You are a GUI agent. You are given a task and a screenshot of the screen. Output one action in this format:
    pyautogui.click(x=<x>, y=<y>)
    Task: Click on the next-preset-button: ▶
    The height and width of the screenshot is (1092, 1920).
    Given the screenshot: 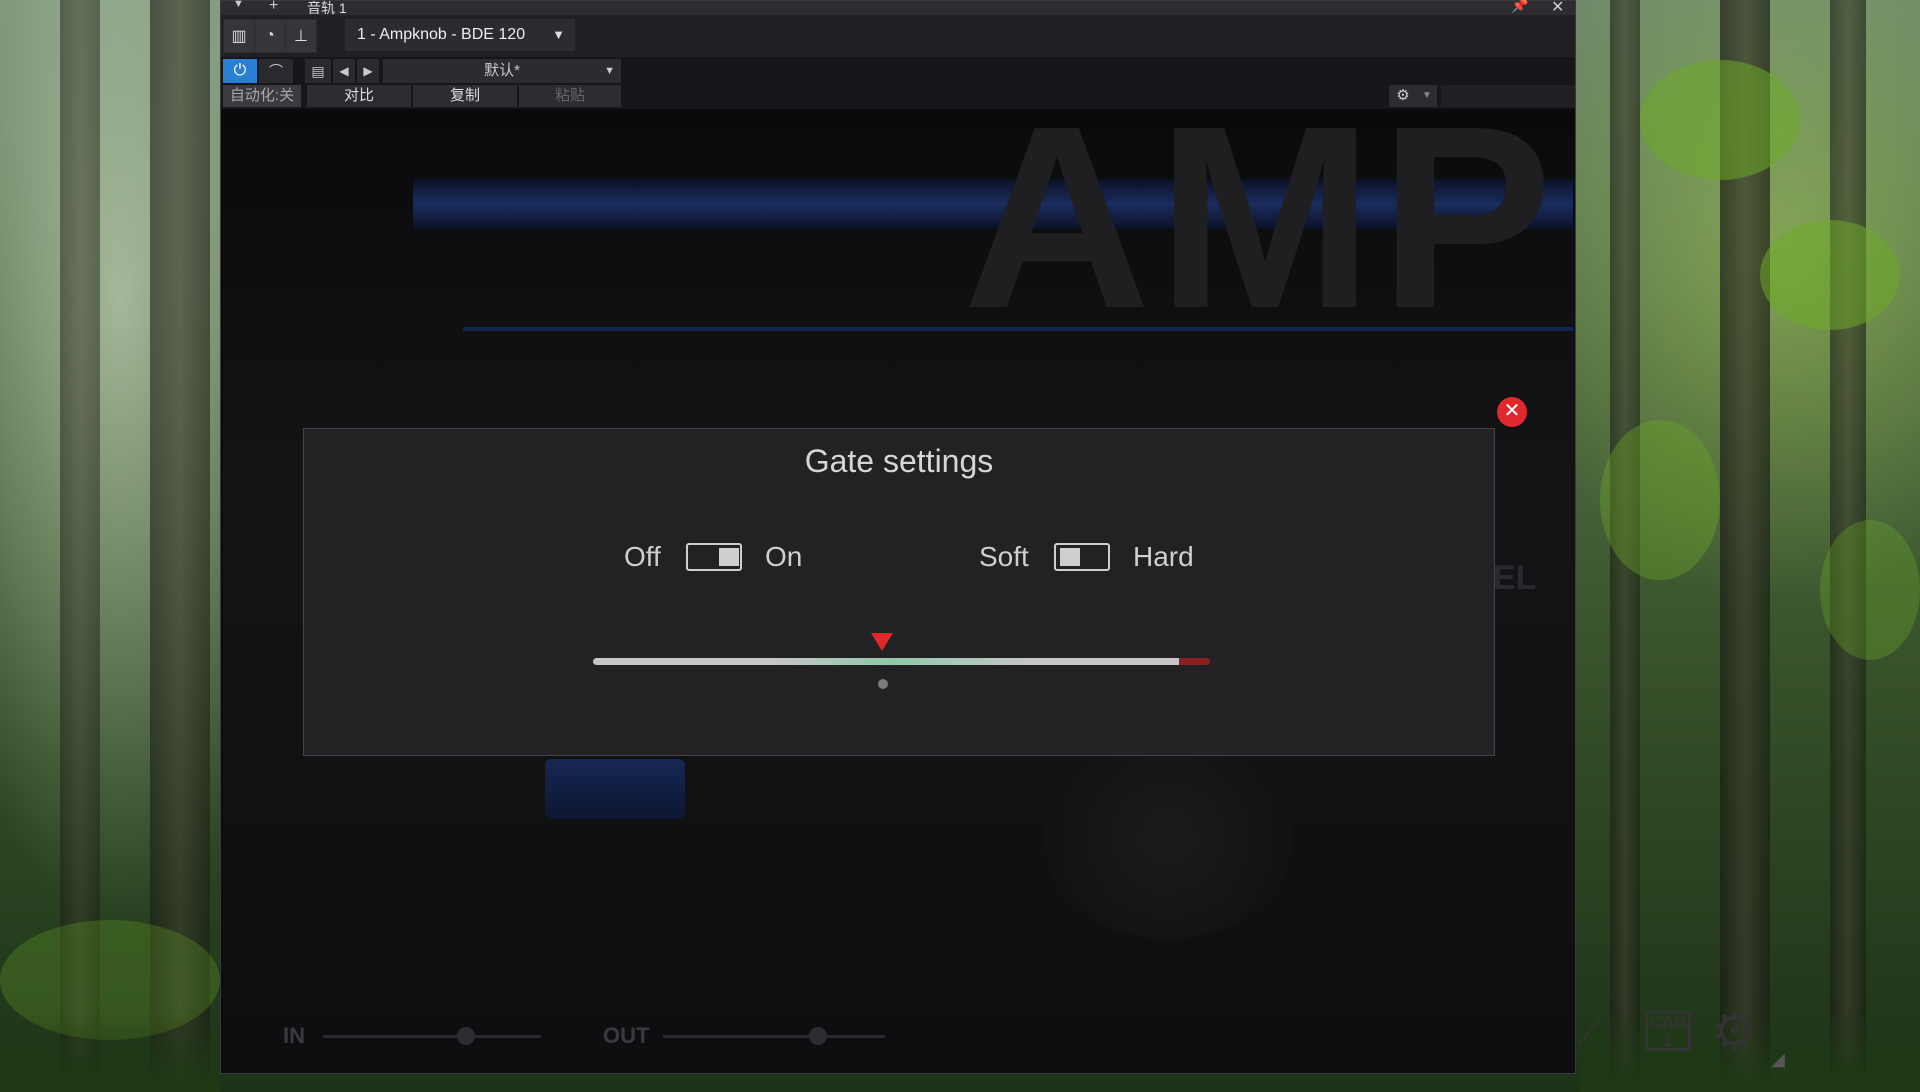 What is the action you would take?
    pyautogui.click(x=368, y=71)
    